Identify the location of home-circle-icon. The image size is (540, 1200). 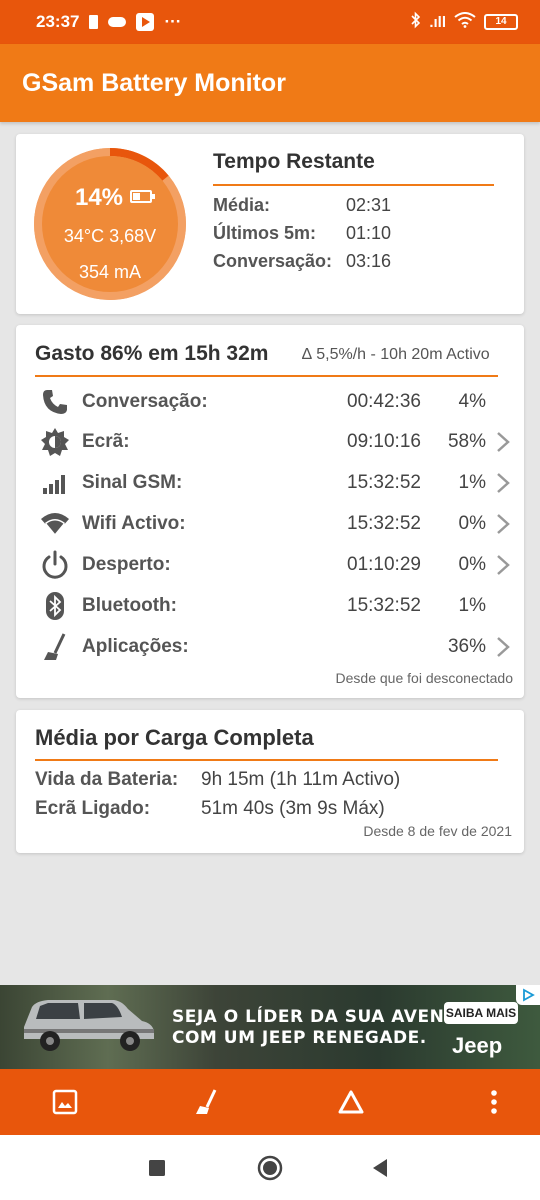
(270, 1168).